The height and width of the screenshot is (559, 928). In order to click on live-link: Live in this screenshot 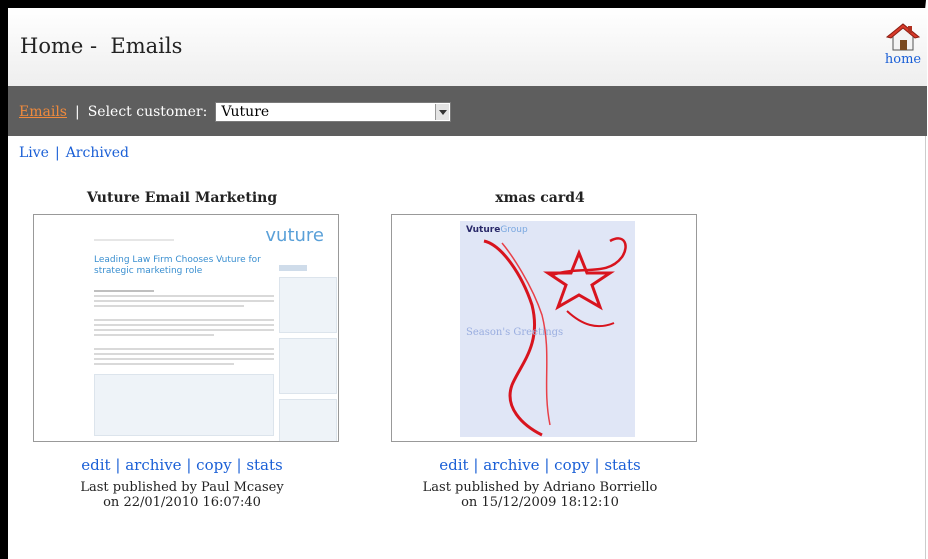, I will do `click(34, 153)`.